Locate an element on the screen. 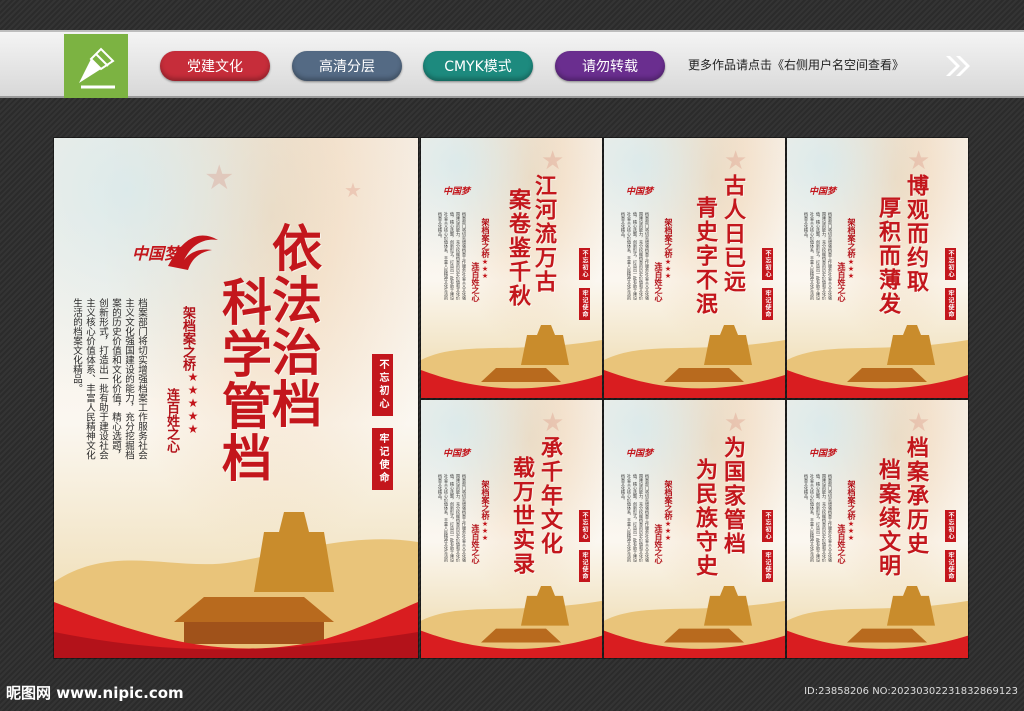 This screenshot has width=1024, height=711. tag-party-culture: 党建文化 is located at coordinates (215, 66).